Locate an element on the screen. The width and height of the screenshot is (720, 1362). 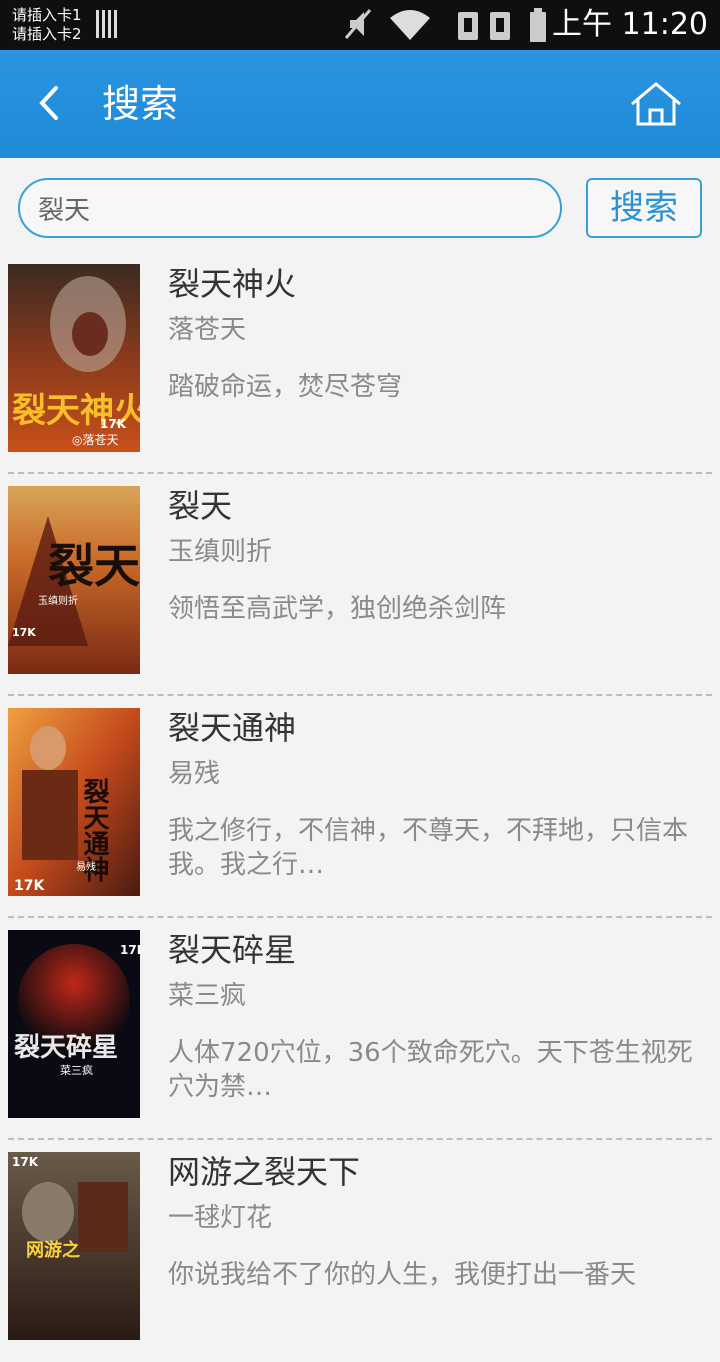
book-cover: 裂天 玉缜则折 17K is located at coordinates (74, 580).